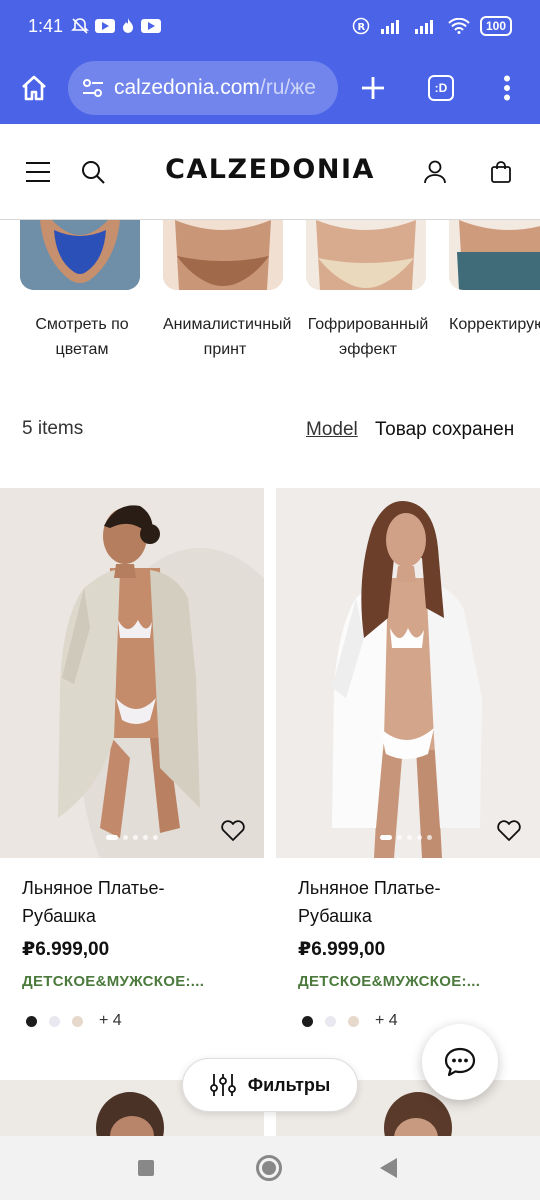 The image size is (540, 1200). What do you see at coordinates (53, 428) in the screenshot?
I see `items-count: 5 items` at bounding box center [53, 428].